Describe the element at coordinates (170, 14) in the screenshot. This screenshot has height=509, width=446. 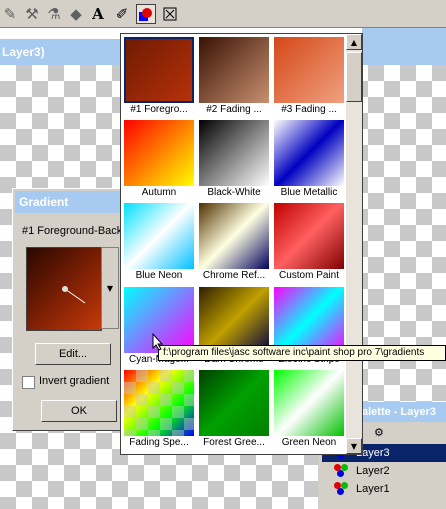
I see `crop-icon` at that location.